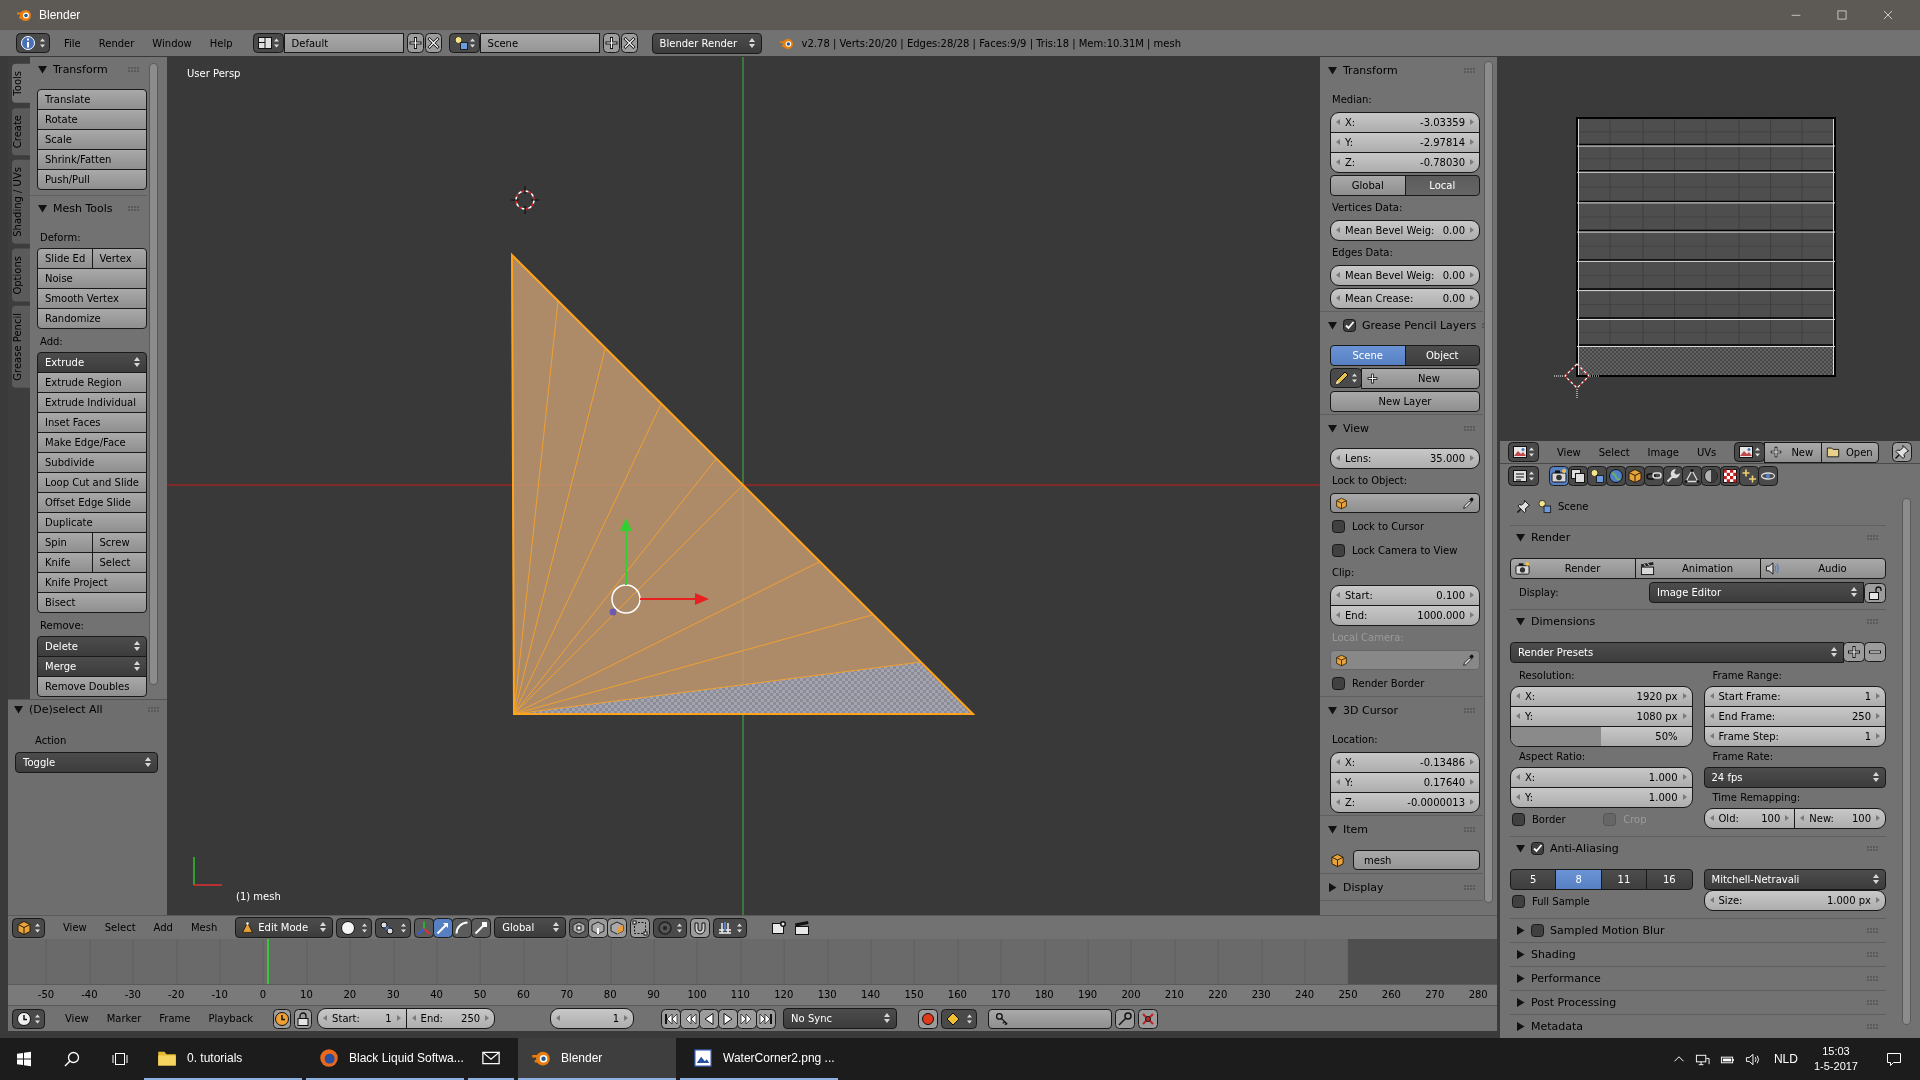  I want to click on number-field: Z: -0.78030, so click(1405, 162).